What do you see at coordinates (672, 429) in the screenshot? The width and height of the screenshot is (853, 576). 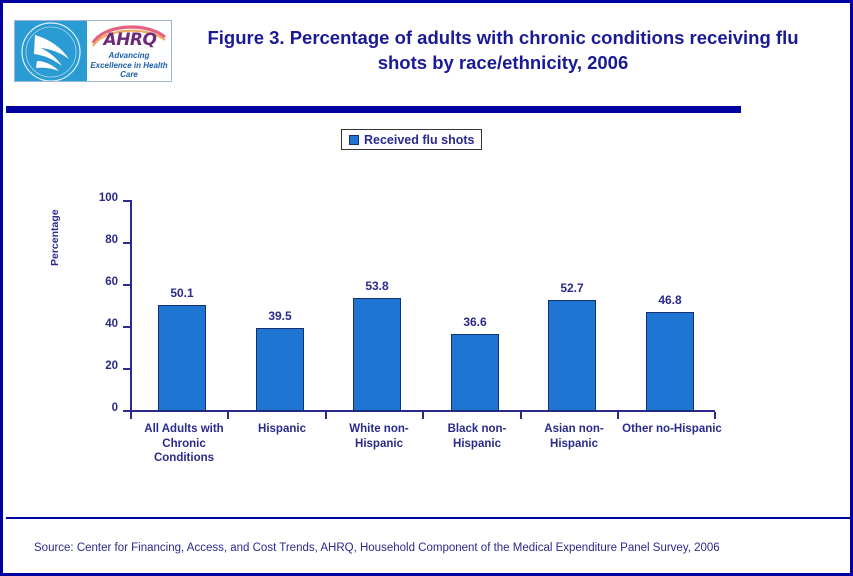 I see `x-category-label: Other no-Hispanic` at bounding box center [672, 429].